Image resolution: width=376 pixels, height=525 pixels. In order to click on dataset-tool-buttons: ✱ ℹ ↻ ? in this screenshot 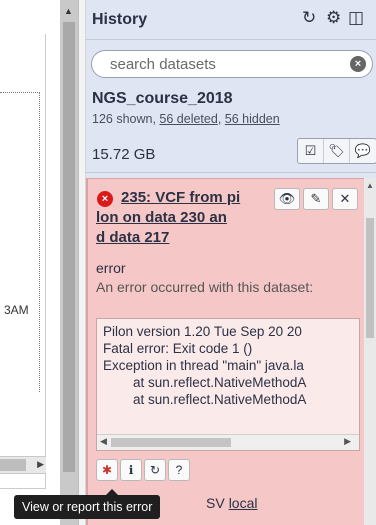, I will do `click(143, 470)`.